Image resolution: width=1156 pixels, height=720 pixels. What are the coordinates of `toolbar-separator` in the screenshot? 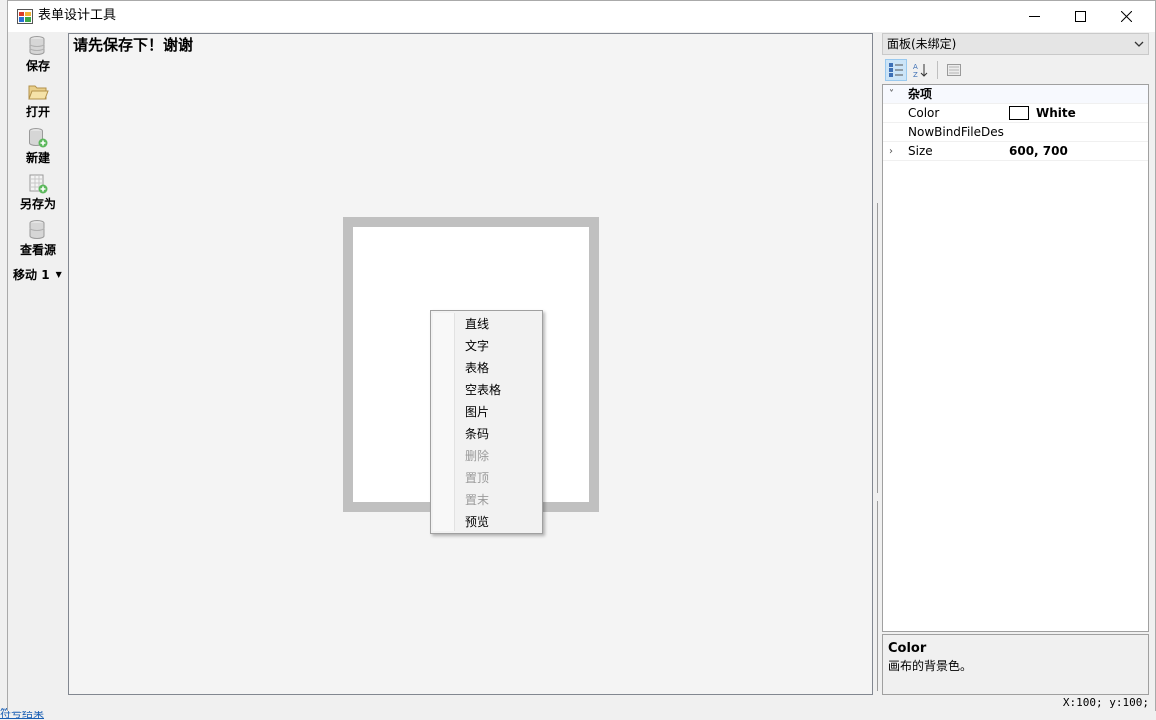 It's located at (937, 70).